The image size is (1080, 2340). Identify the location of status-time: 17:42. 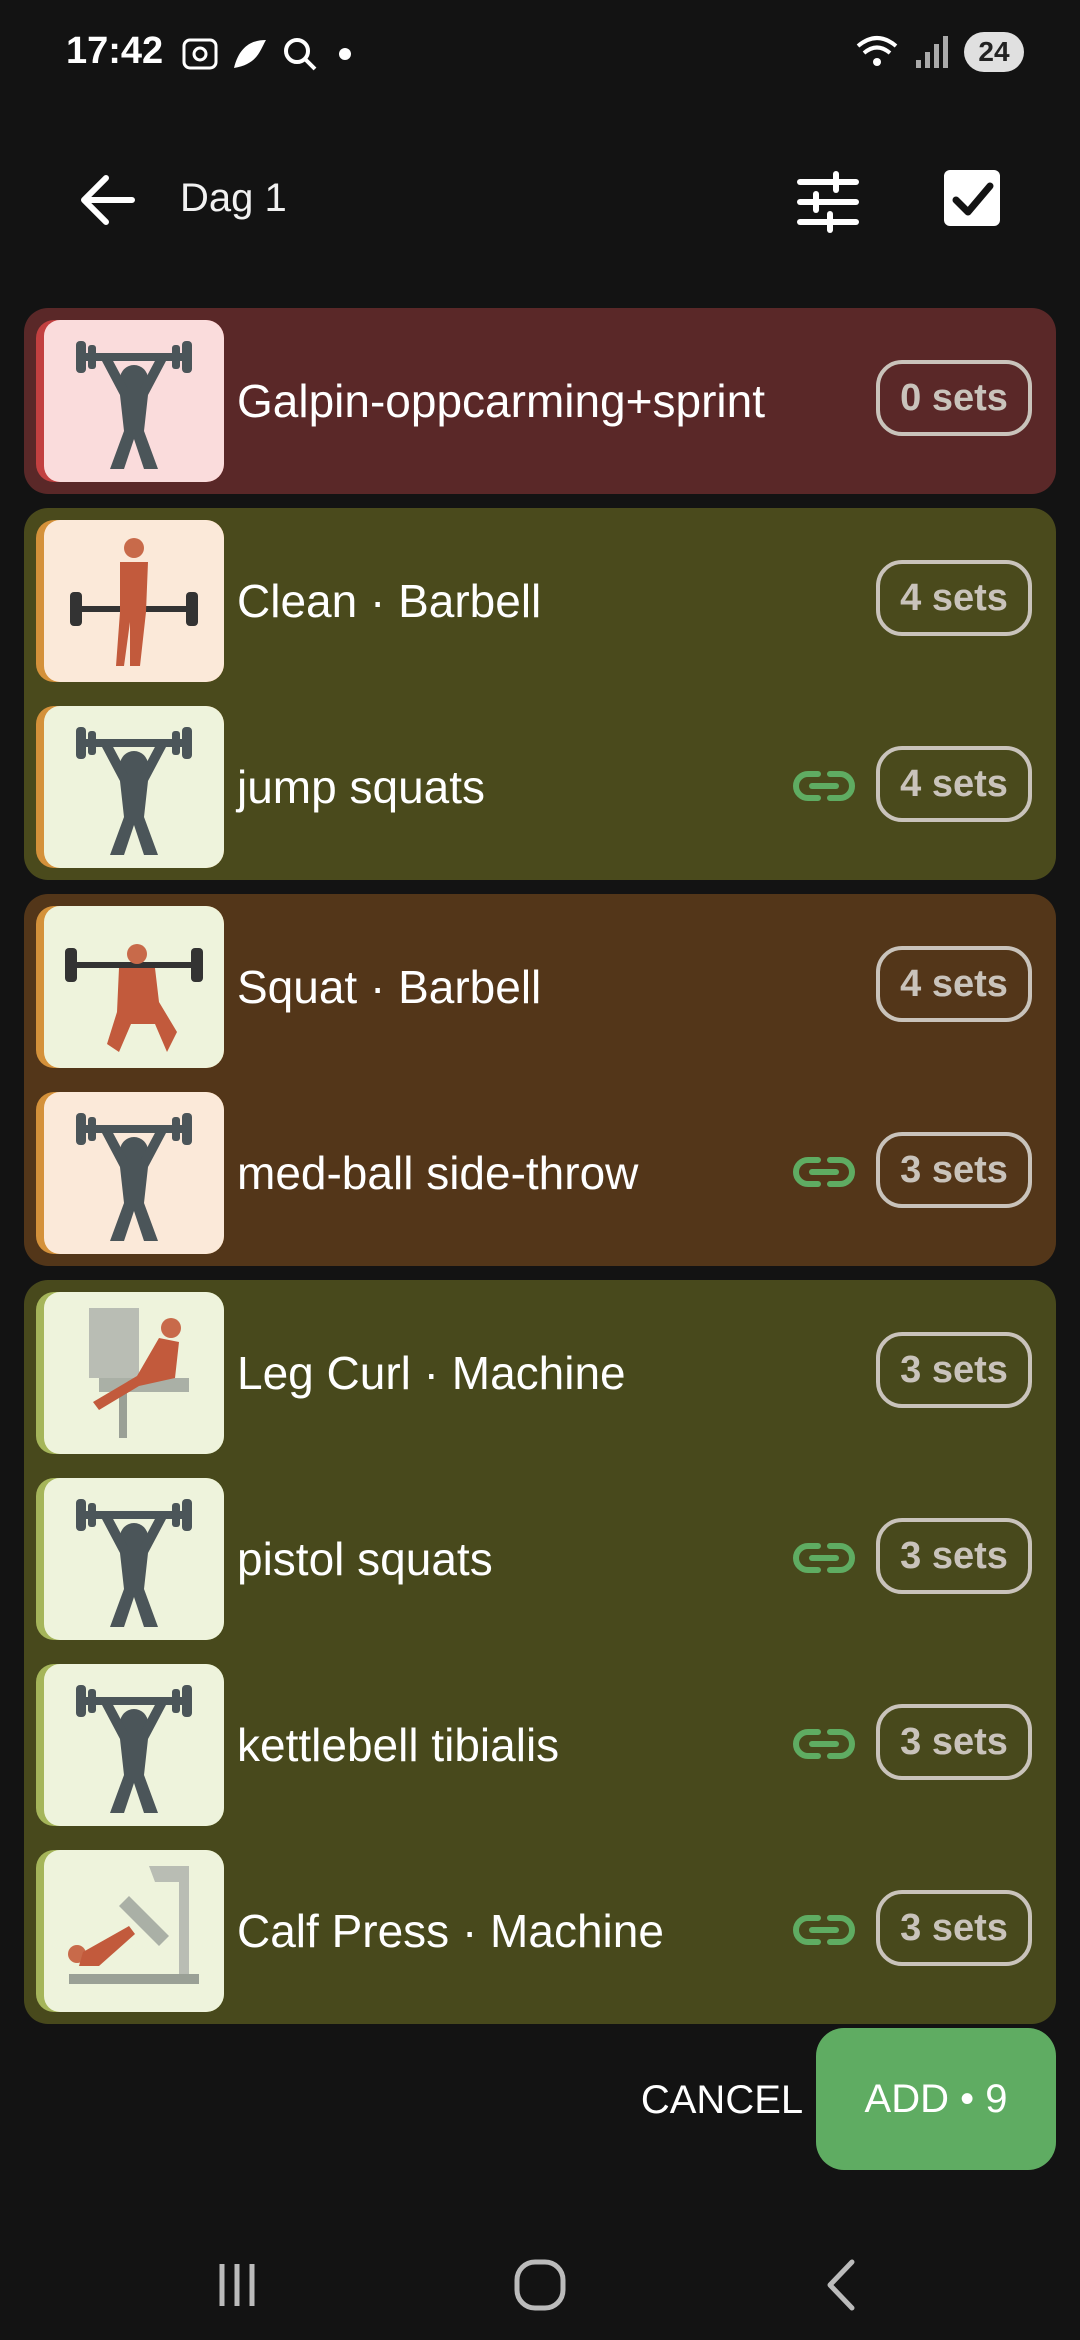
(115, 51).